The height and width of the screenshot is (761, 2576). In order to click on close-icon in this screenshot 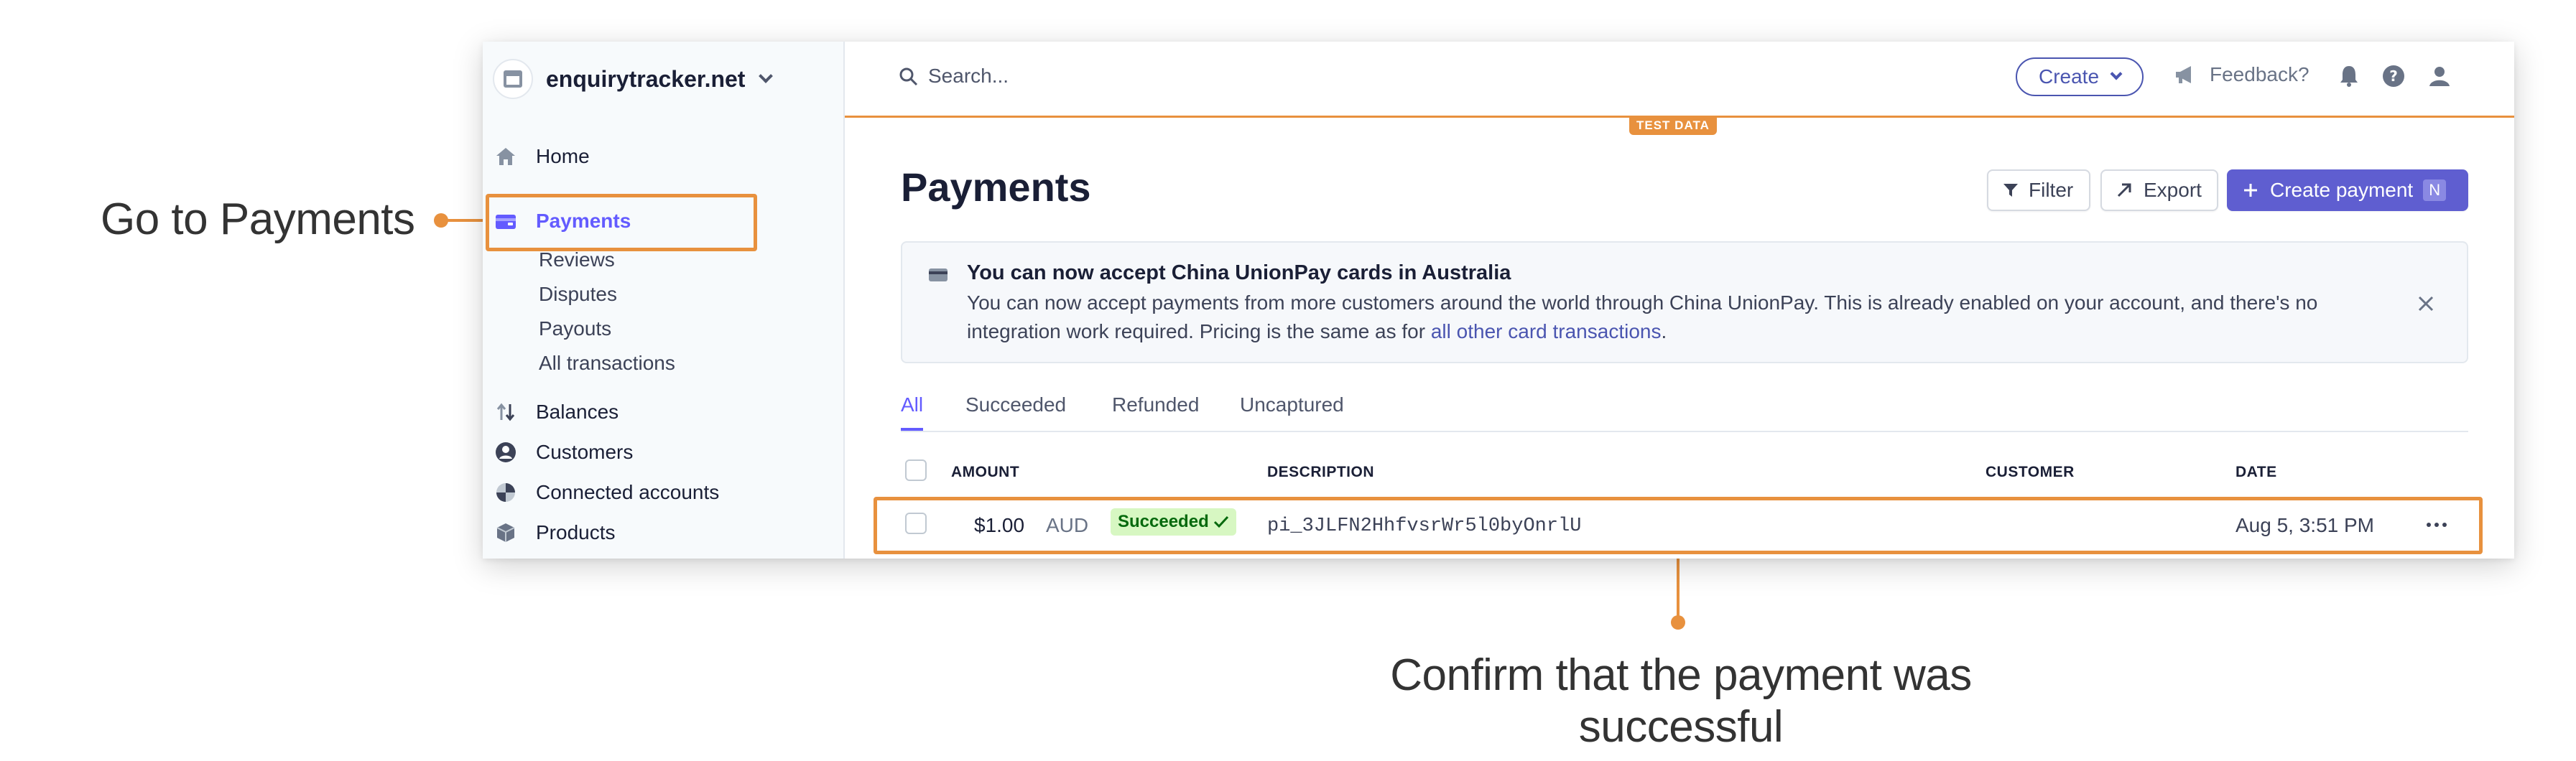, I will do `click(2426, 303)`.